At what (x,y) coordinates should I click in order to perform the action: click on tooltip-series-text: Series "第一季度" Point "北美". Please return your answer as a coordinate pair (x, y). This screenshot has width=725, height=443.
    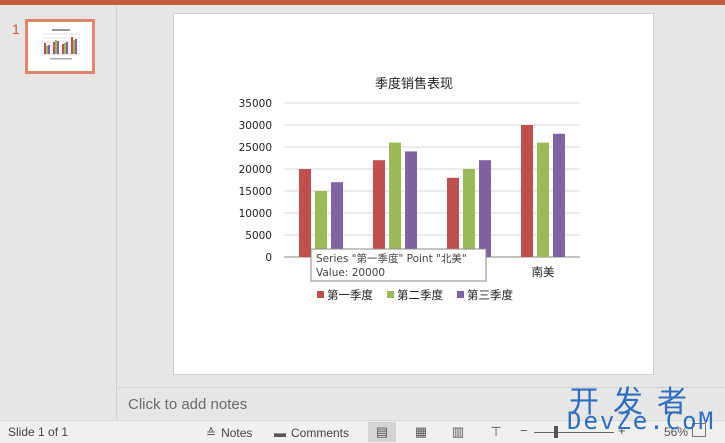
    Looking at the image, I should click on (391, 258).